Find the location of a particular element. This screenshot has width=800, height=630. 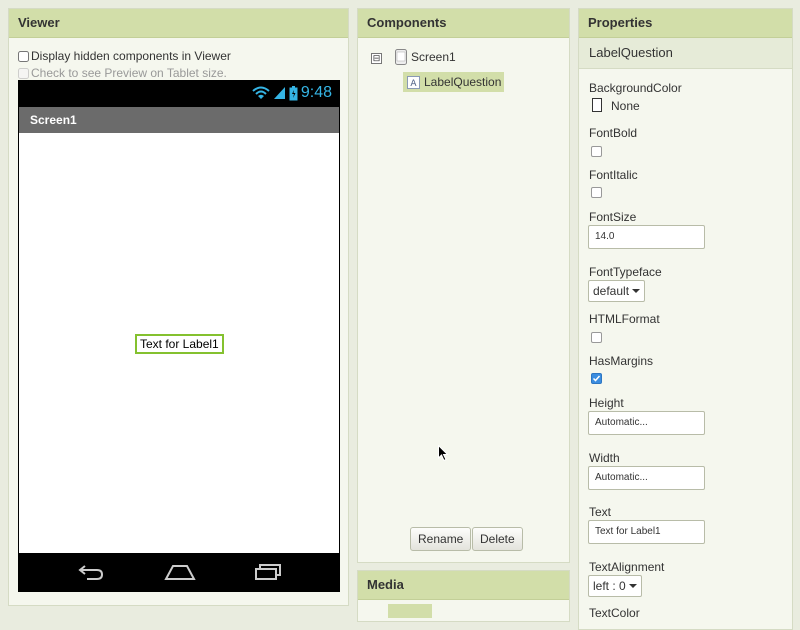

checkmark-icon is located at coordinates (596, 378).